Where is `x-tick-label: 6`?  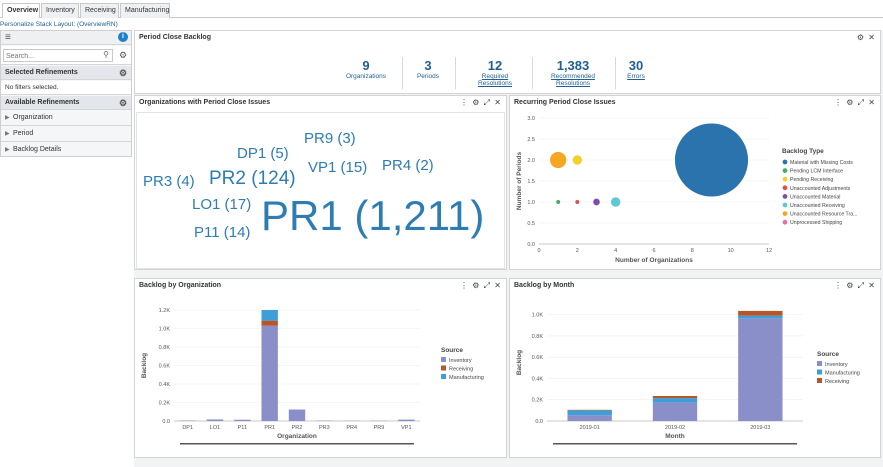
x-tick-label: 6 is located at coordinates (653, 251).